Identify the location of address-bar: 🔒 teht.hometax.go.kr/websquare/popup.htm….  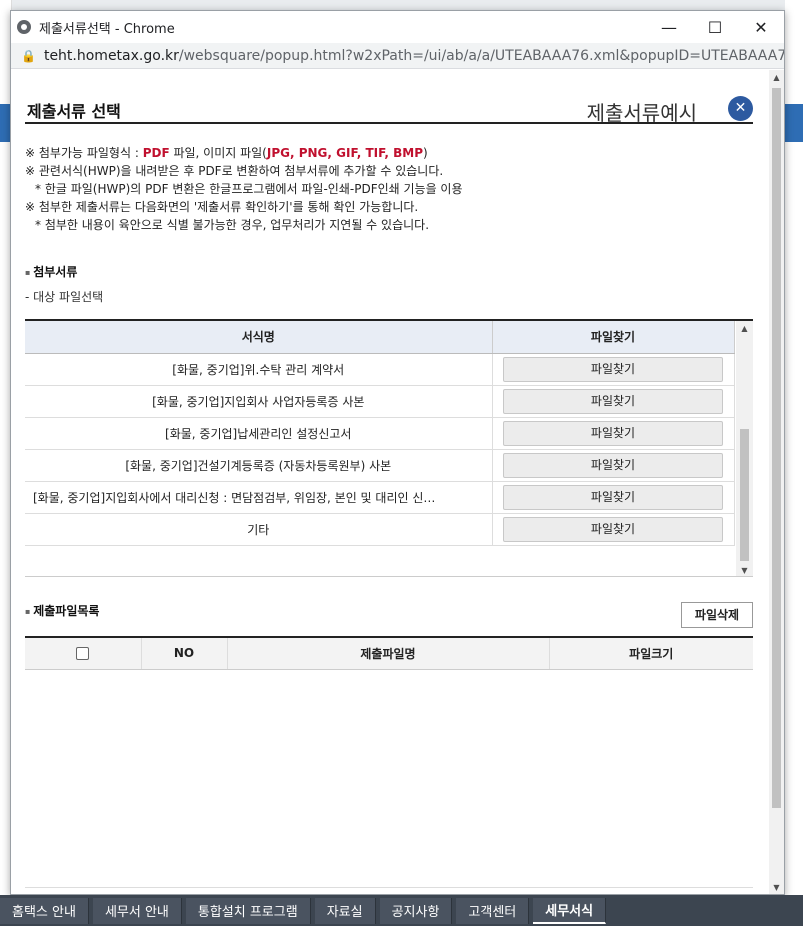
(397, 56).